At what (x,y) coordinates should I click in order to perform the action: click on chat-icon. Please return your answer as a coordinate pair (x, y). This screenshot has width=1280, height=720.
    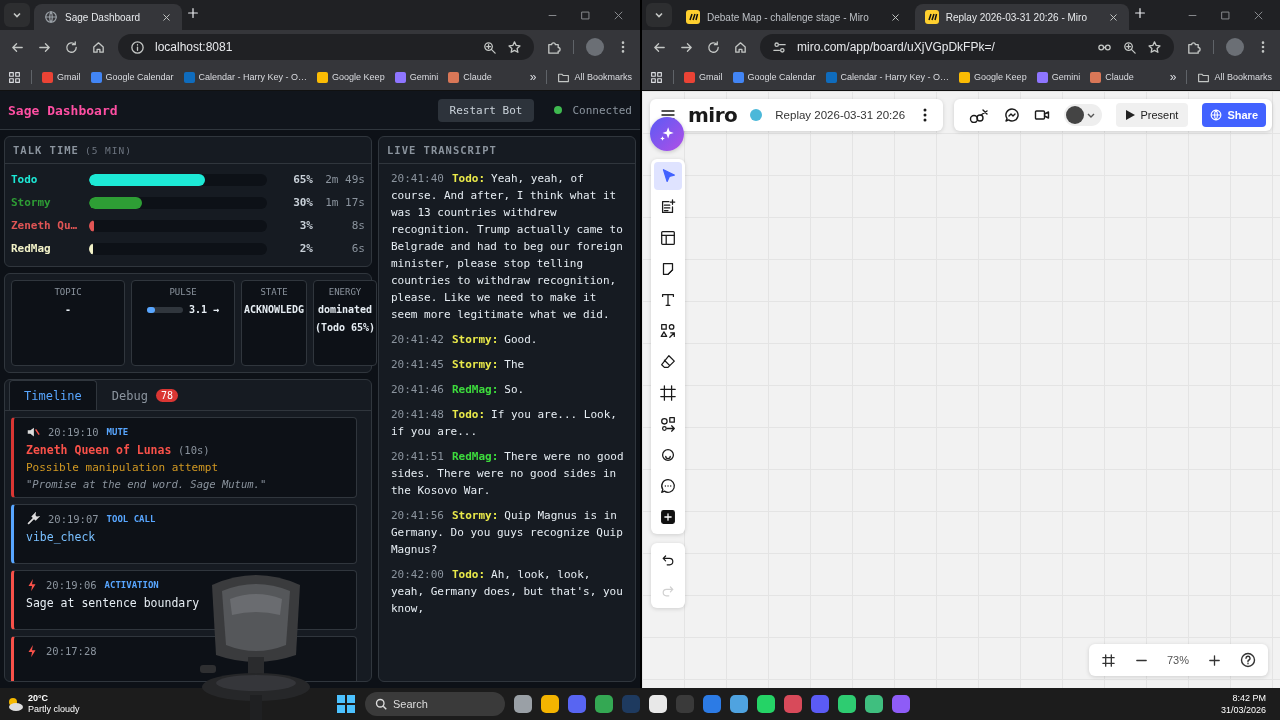
    Looking at the image, I should click on (1011, 115).